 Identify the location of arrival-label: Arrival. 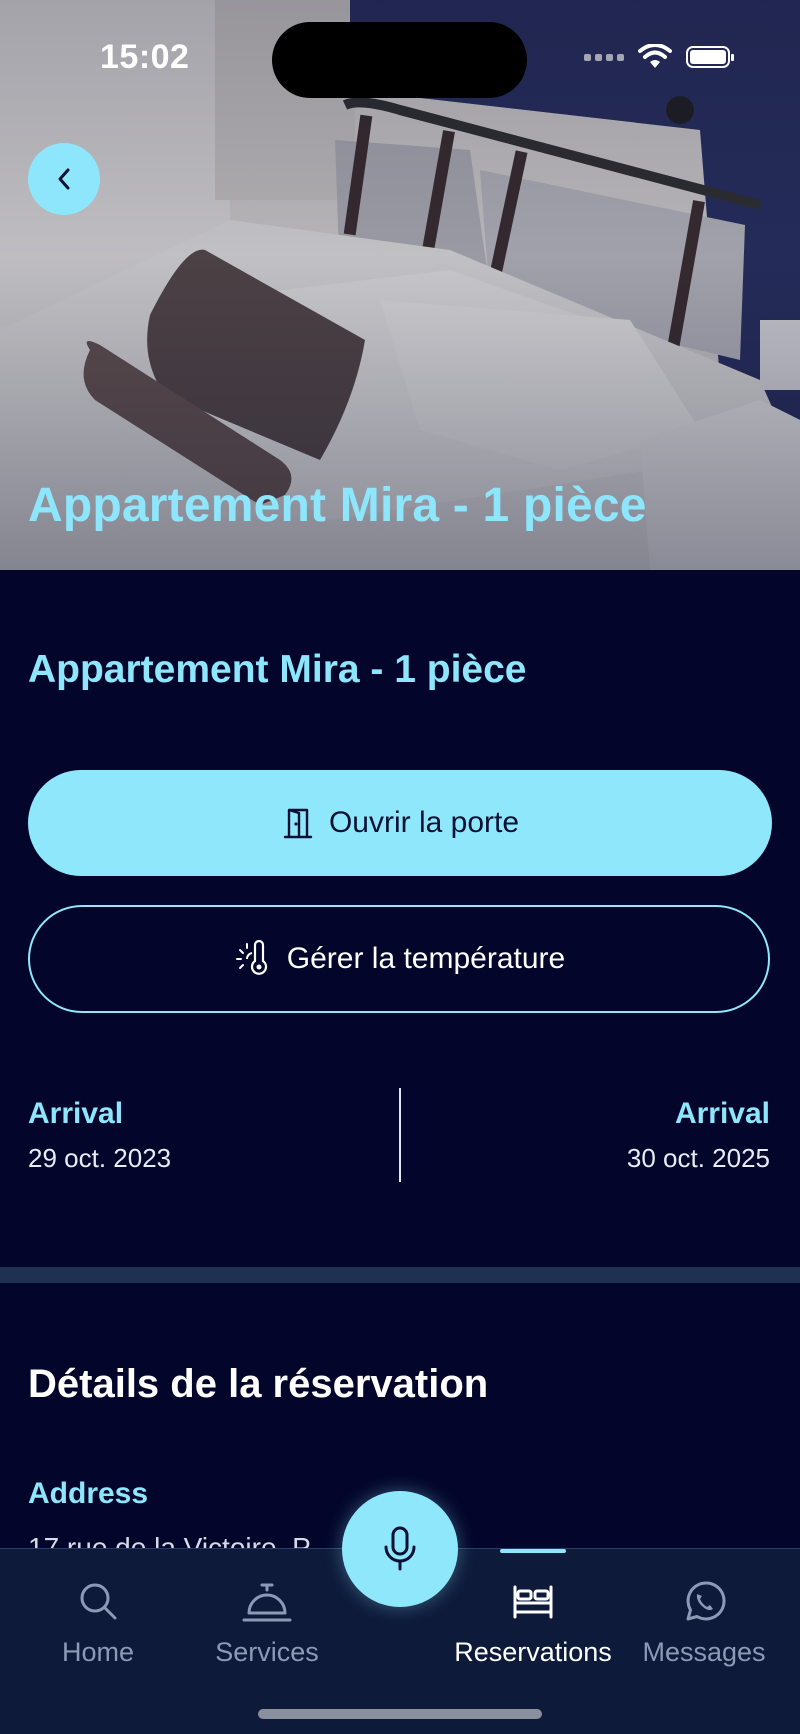
(76, 1113).